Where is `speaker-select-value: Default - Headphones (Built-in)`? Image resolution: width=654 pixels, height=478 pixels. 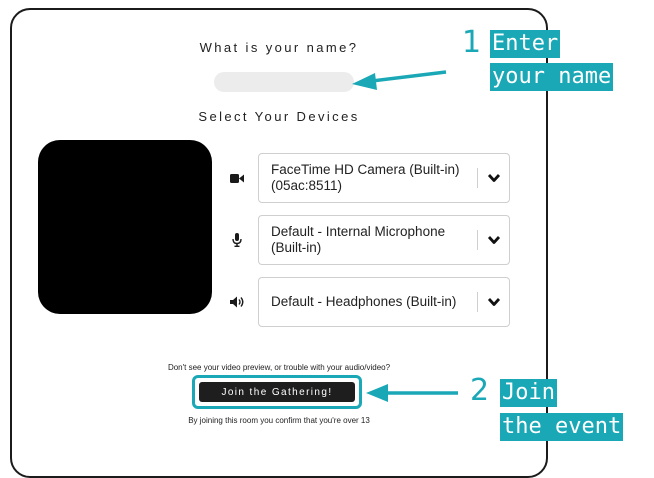 speaker-select-value: Default - Headphones (Built-in) is located at coordinates (364, 301).